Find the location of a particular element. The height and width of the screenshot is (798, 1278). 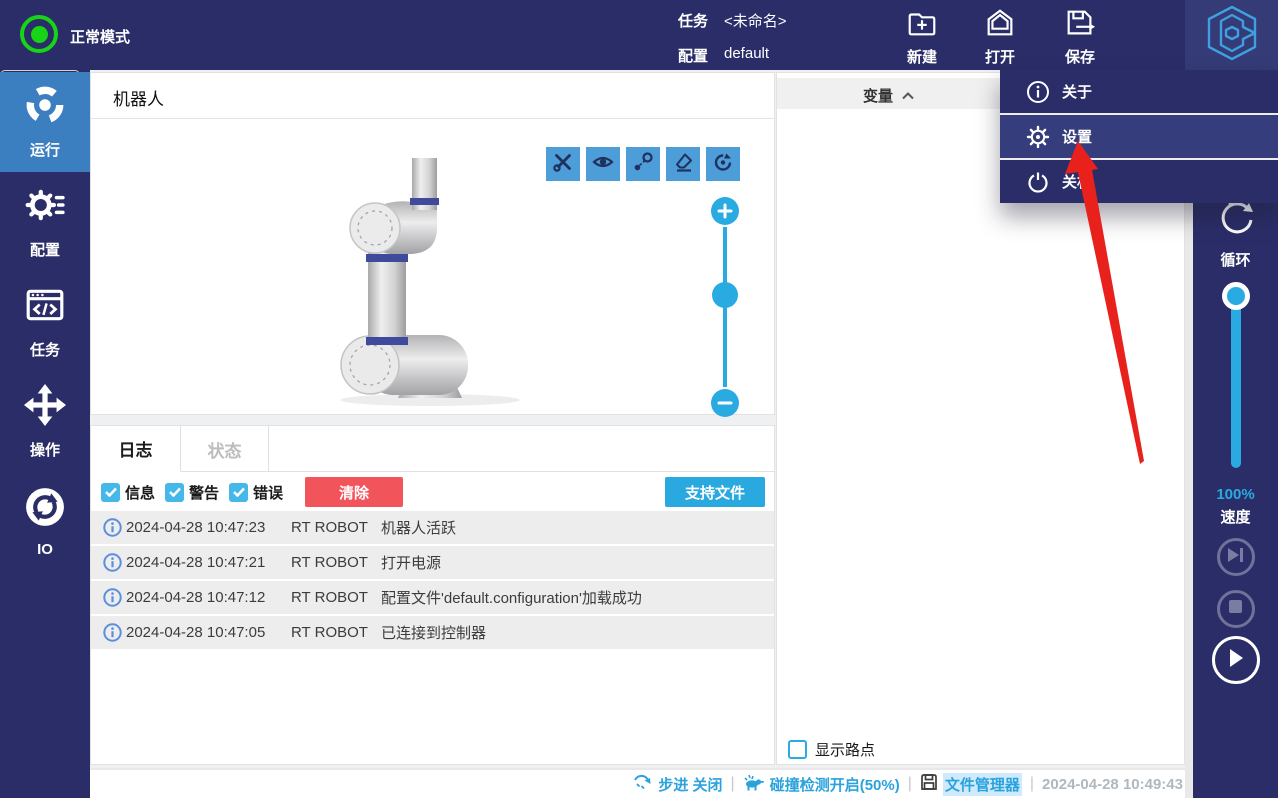

open-task-button: 打开 is located at coordinates (1000, 36).